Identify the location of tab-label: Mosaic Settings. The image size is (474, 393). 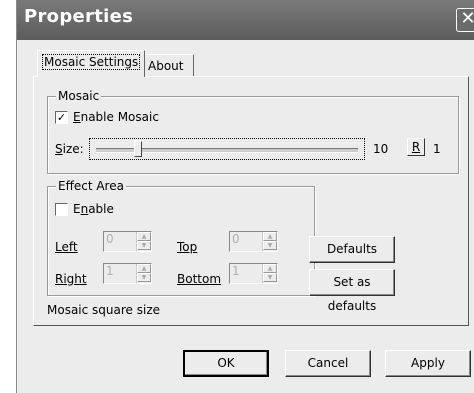
(91, 62).